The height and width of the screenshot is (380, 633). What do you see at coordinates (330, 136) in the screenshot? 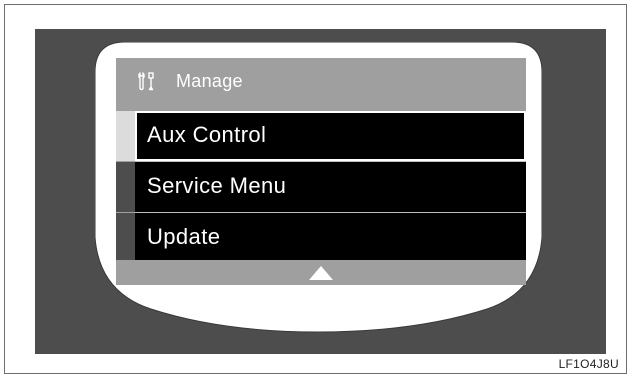
I see `menu-item-body: Aux Control` at bounding box center [330, 136].